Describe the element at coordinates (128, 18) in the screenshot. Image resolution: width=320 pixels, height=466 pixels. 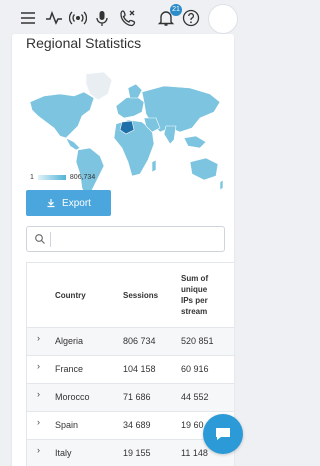
I see `missed-call-icon` at that location.